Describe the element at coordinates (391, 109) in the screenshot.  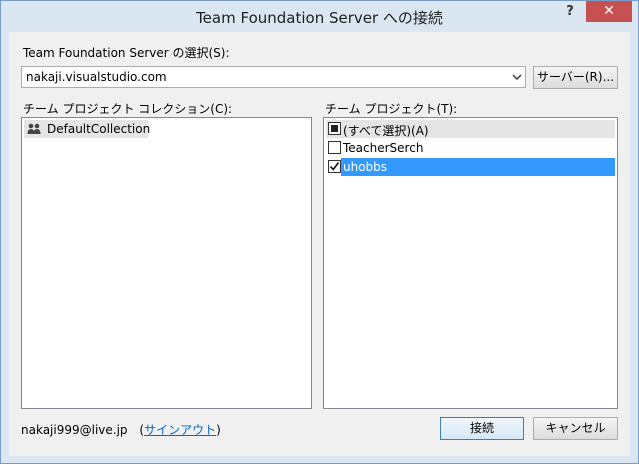
I see `projects-label: チーム プロジェクト(T):` at that location.